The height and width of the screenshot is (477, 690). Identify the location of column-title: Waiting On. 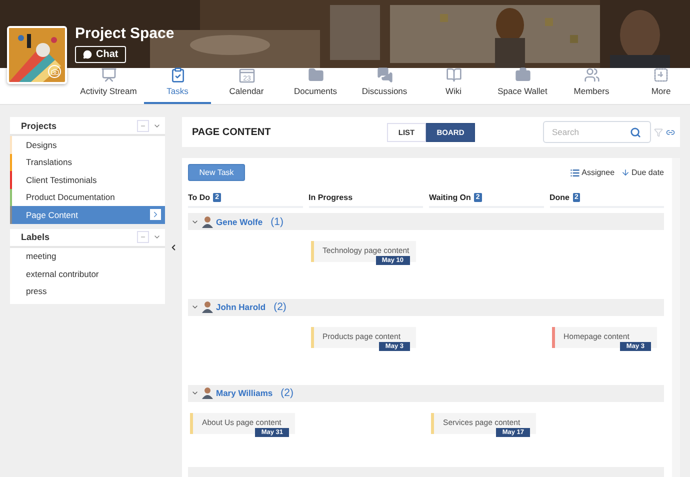
(450, 197).